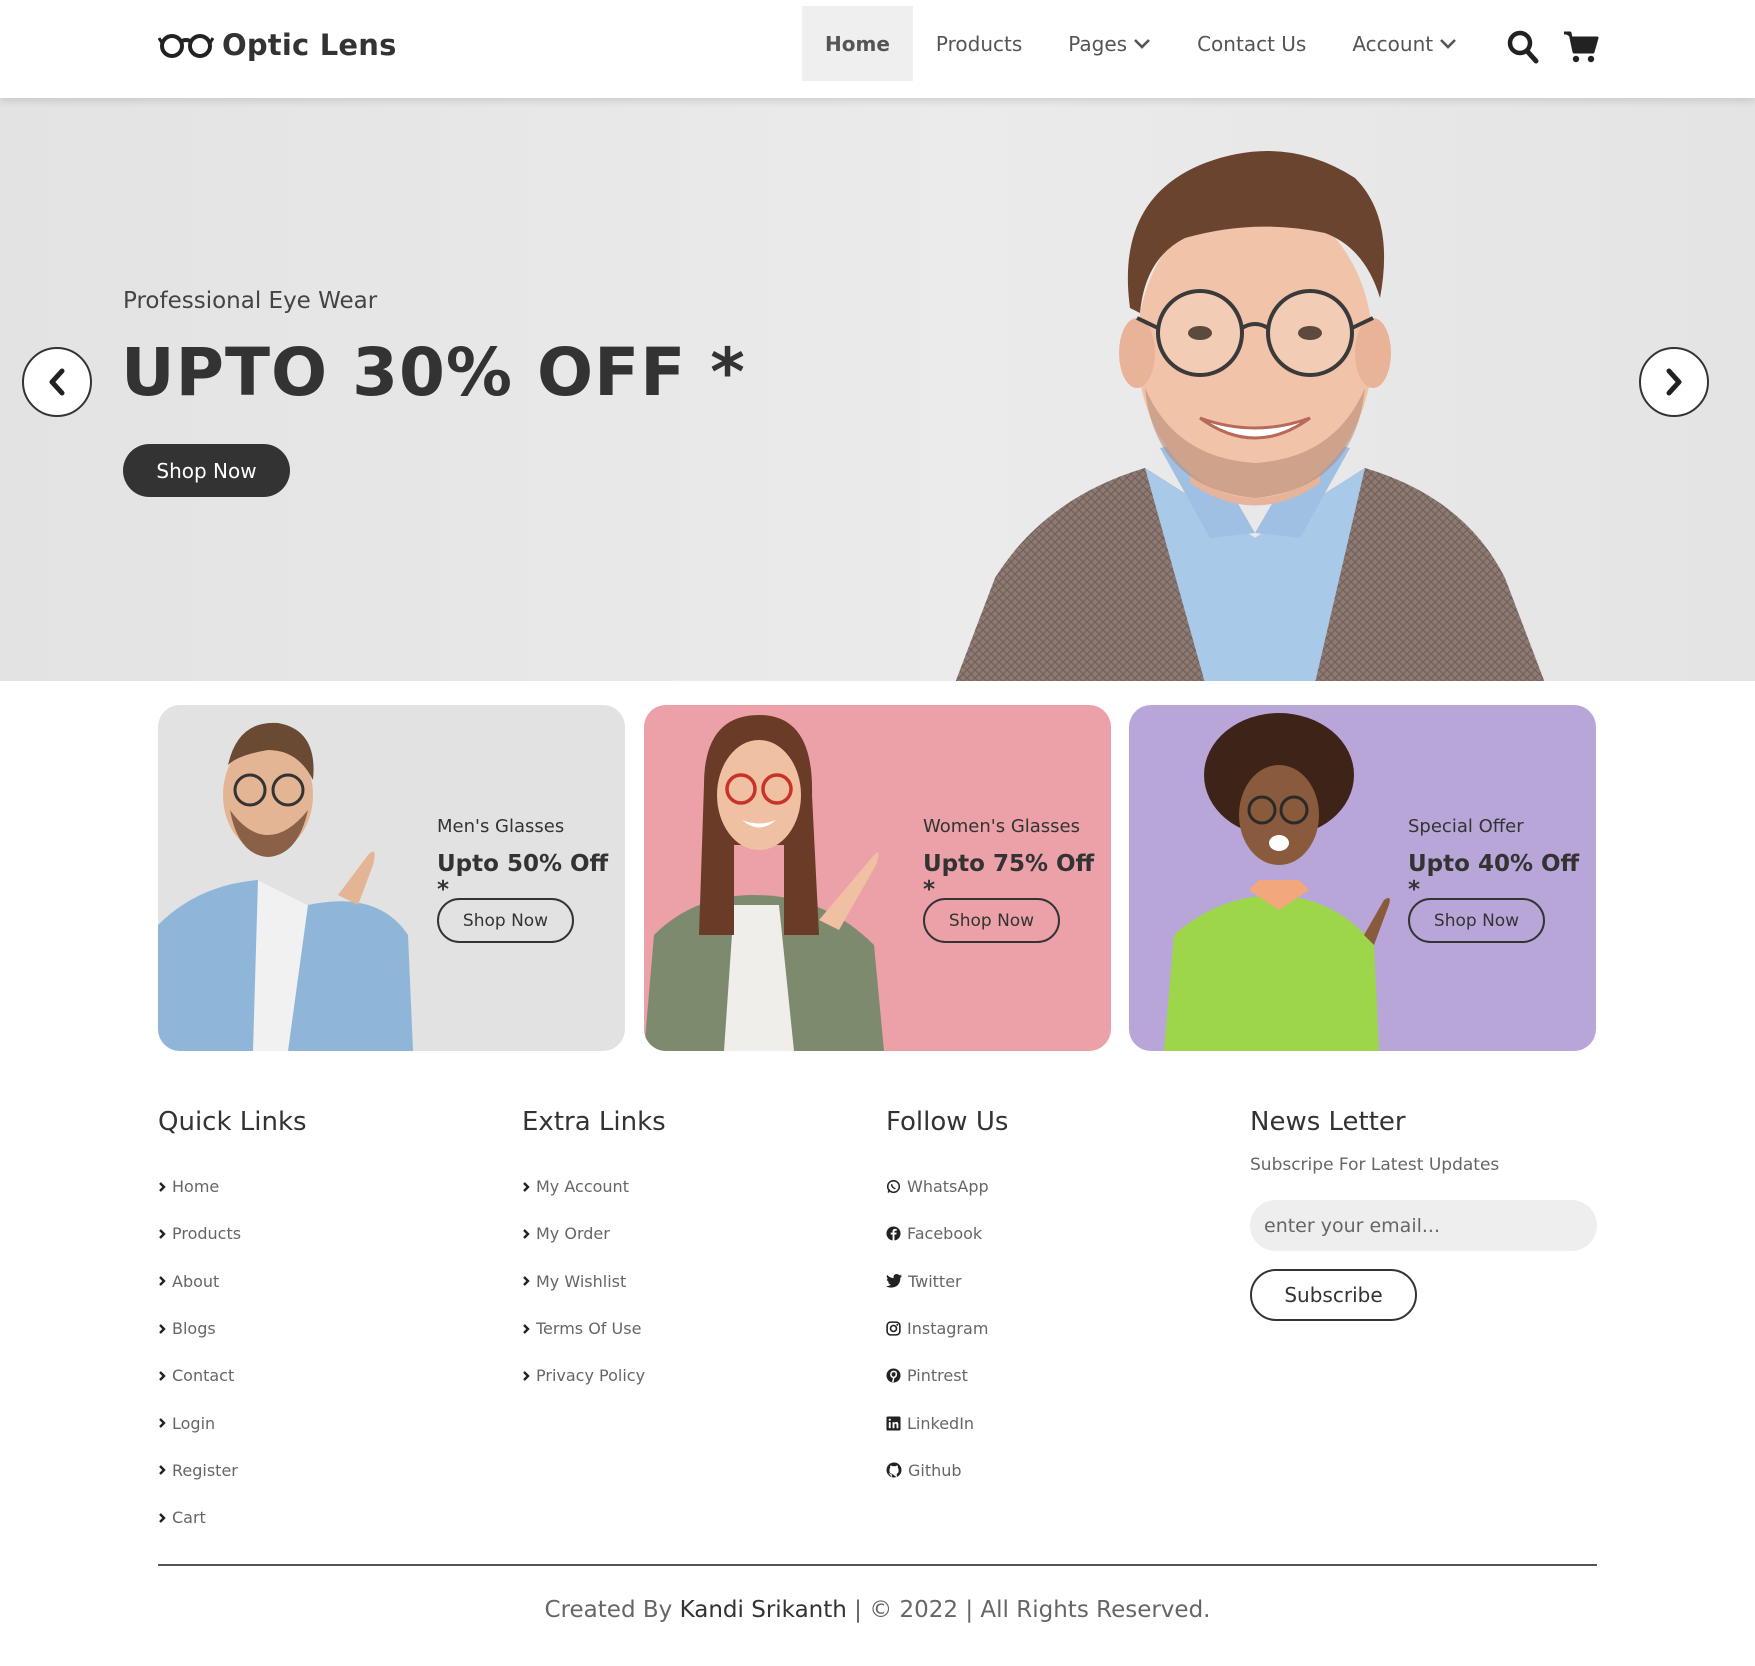  Describe the element at coordinates (591, 1376) in the screenshot. I see `link-label: Privacy Policy` at that location.